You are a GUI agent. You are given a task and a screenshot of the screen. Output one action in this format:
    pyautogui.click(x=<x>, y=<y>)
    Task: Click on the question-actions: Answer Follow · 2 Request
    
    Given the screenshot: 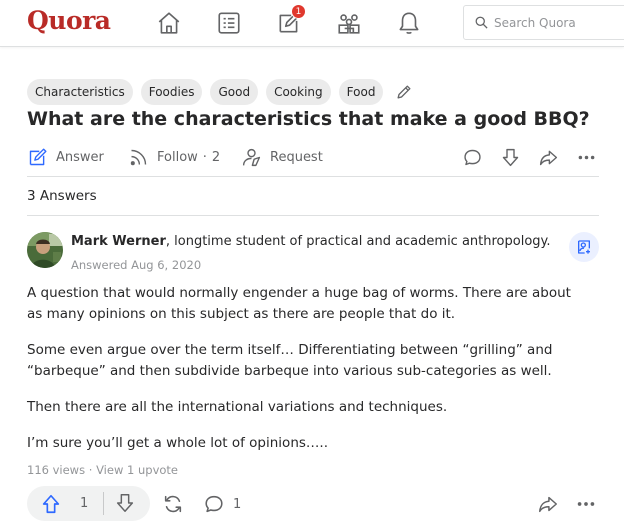 What is the action you would take?
    pyautogui.click(x=313, y=160)
    